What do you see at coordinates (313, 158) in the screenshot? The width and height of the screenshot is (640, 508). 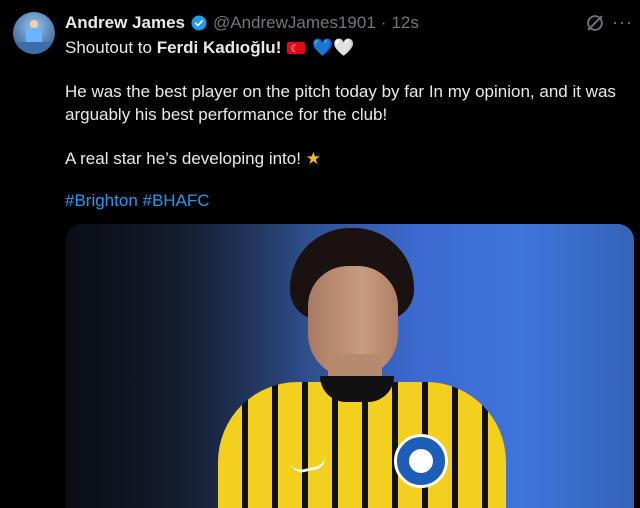 I see `star-icon: ★` at bounding box center [313, 158].